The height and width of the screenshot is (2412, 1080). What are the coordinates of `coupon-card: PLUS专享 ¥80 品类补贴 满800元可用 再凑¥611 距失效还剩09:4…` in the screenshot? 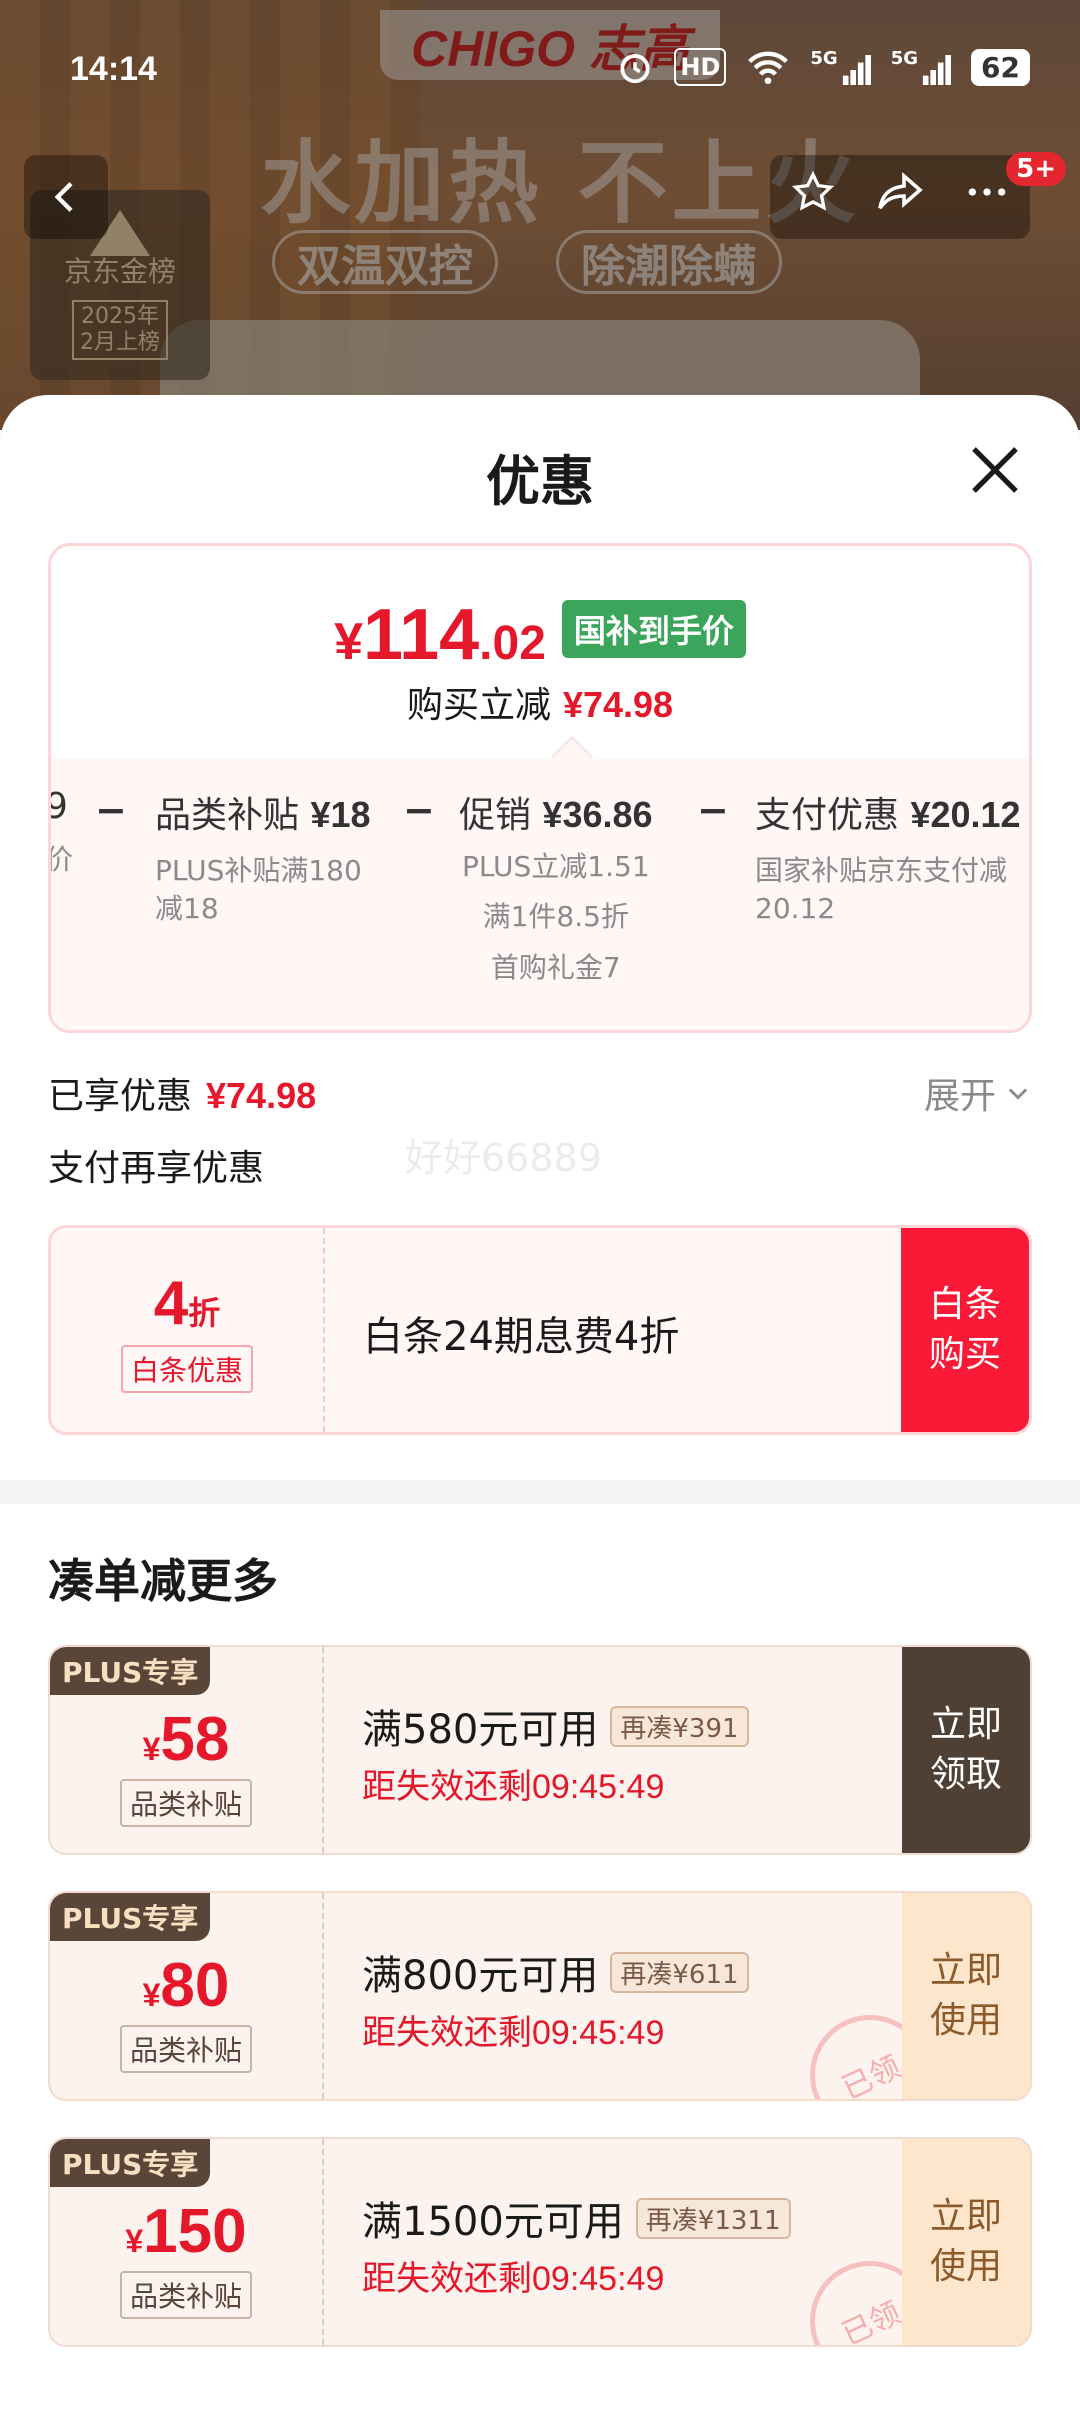 It's located at (540, 1996).